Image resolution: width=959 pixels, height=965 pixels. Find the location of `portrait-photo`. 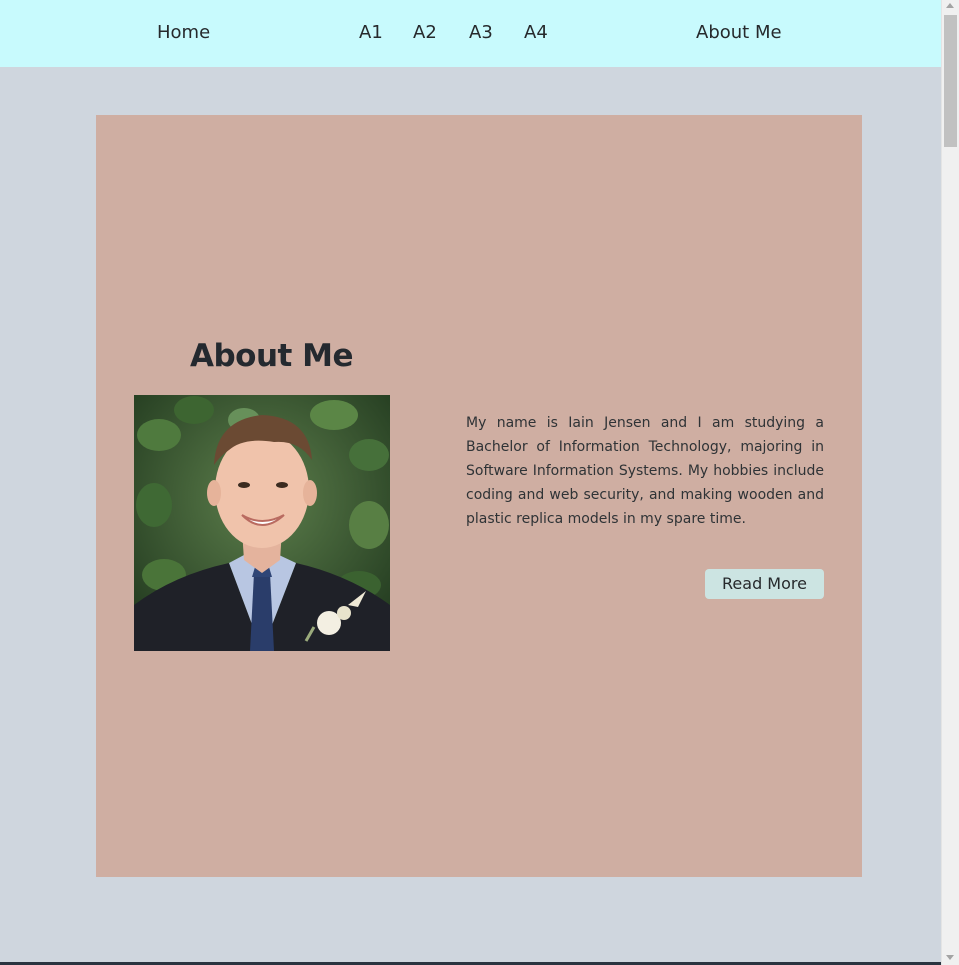

portrait-photo is located at coordinates (262, 523).